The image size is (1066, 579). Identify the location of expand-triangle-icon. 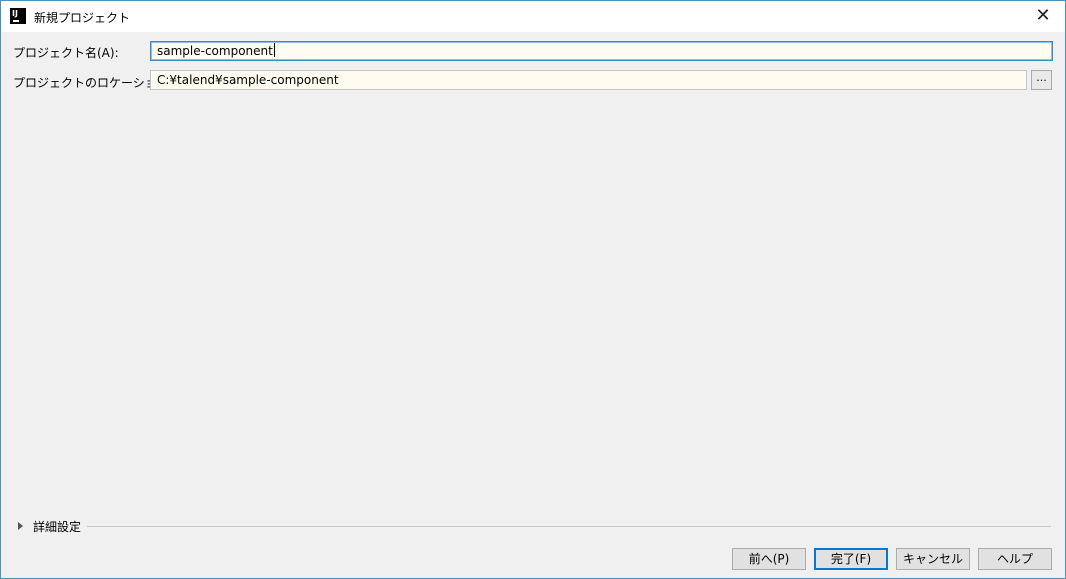
(20, 526).